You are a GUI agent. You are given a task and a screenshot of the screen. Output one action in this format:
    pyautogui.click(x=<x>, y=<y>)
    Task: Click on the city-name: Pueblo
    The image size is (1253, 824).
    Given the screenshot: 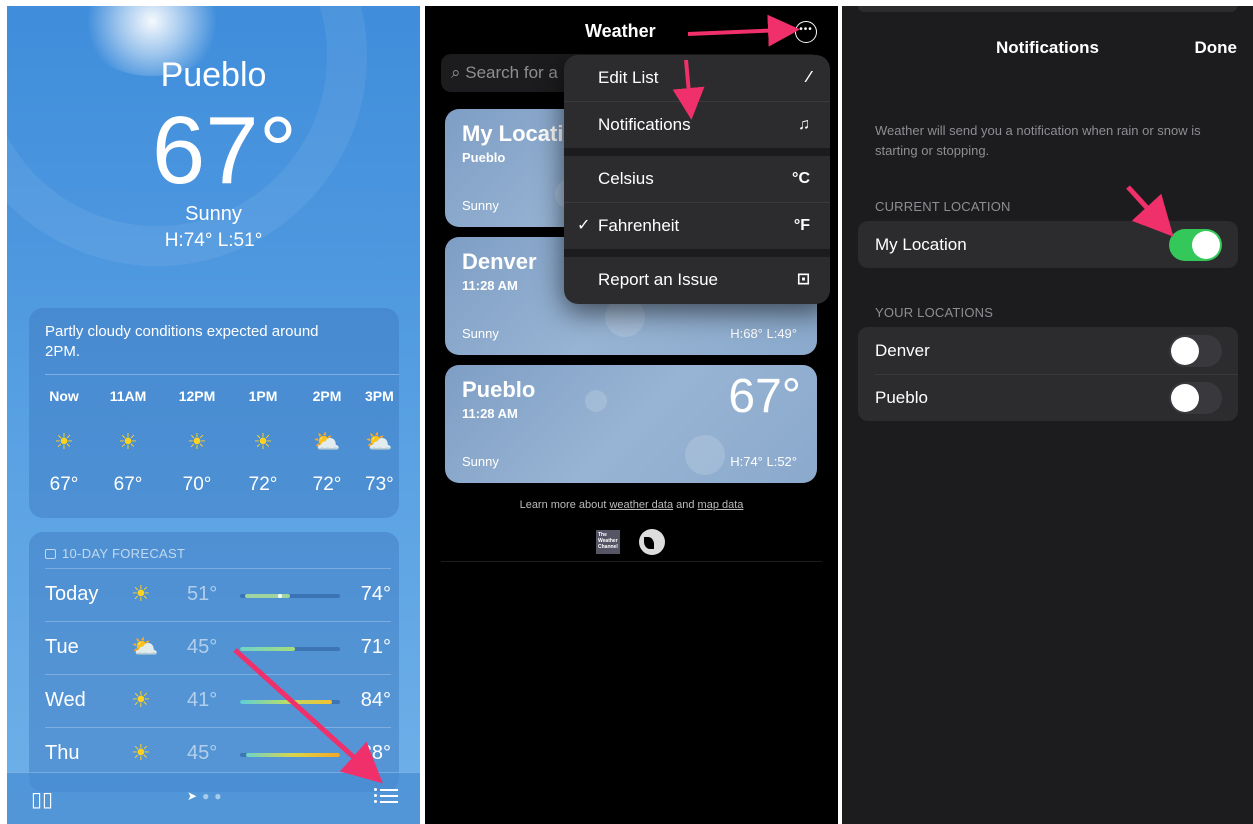 What is the action you would take?
    pyautogui.click(x=213, y=75)
    